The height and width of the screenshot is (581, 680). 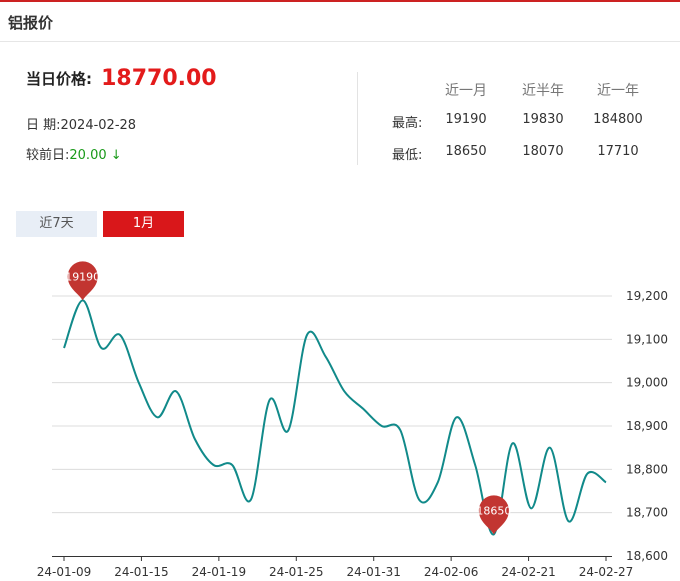 I want to click on min-marker: 18650, so click(x=493, y=515).